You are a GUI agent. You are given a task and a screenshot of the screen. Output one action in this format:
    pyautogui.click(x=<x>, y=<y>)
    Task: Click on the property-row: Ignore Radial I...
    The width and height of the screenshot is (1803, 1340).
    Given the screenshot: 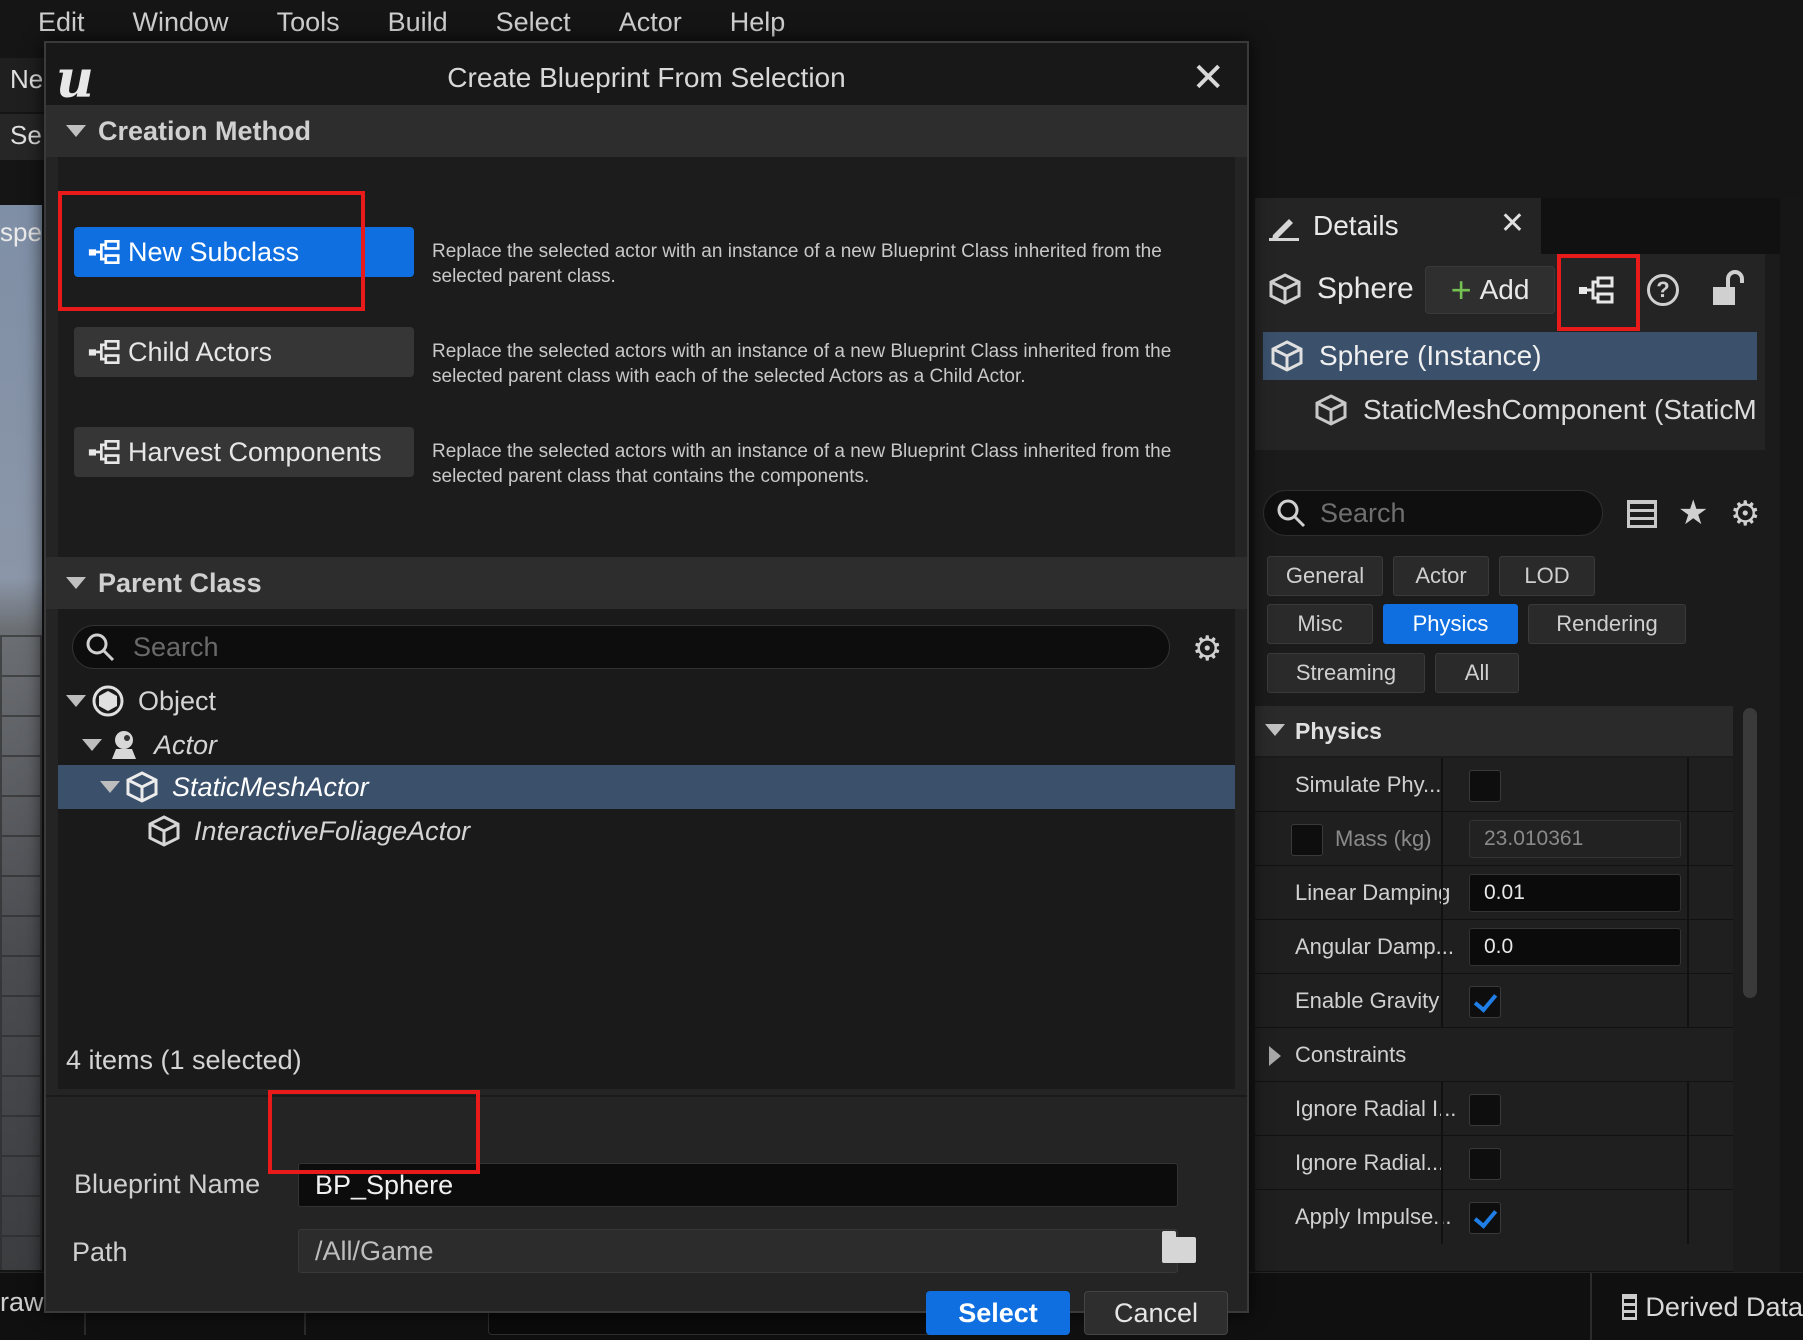 What is the action you would take?
    pyautogui.click(x=1494, y=1109)
    